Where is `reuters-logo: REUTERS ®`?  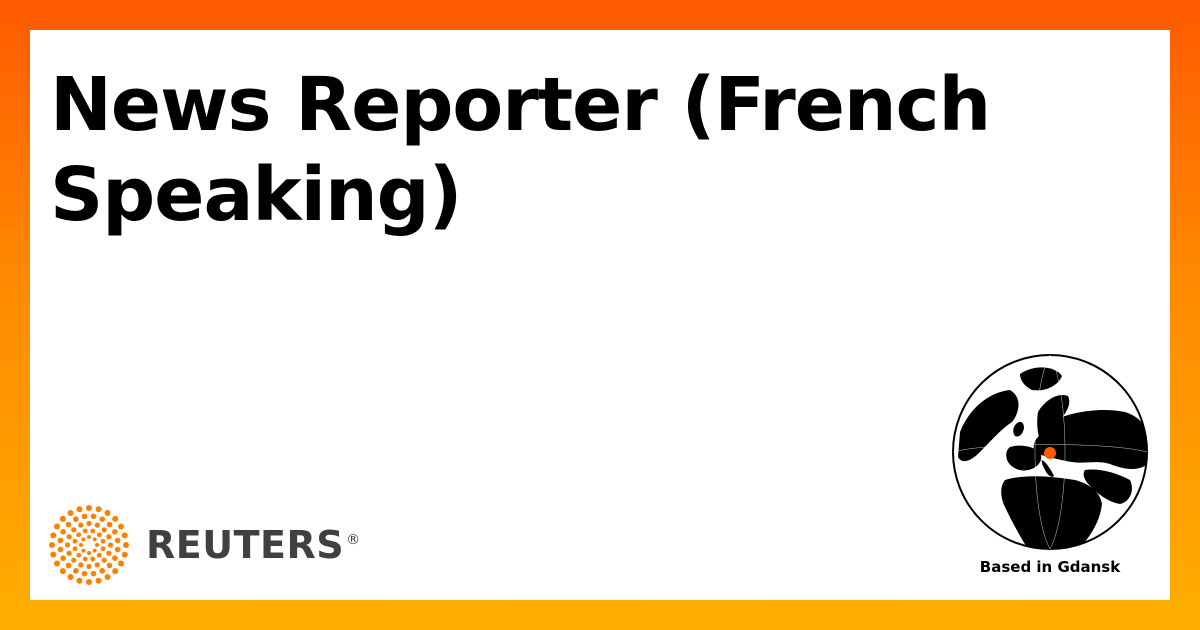 reuters-logo: REUTERS ® is located at coordinates (204, 545).